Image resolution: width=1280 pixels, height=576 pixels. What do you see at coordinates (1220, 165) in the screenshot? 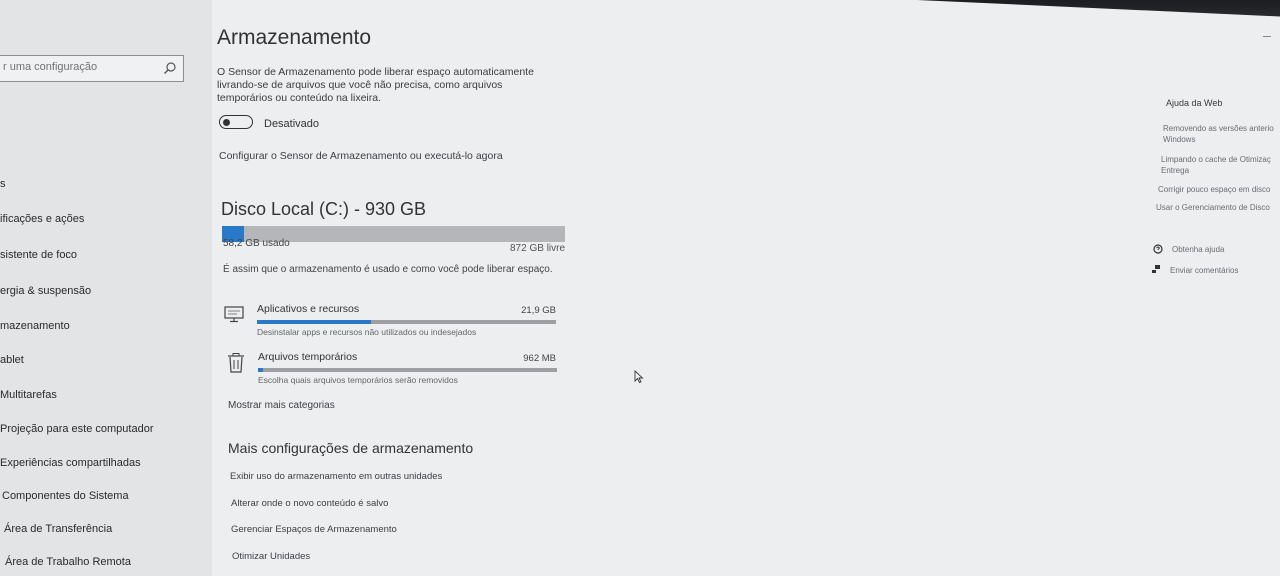
I see `help-link-delivery-cache: Limpando o cache de Otimizaç Entrega` at bounding box center [1220, 165].